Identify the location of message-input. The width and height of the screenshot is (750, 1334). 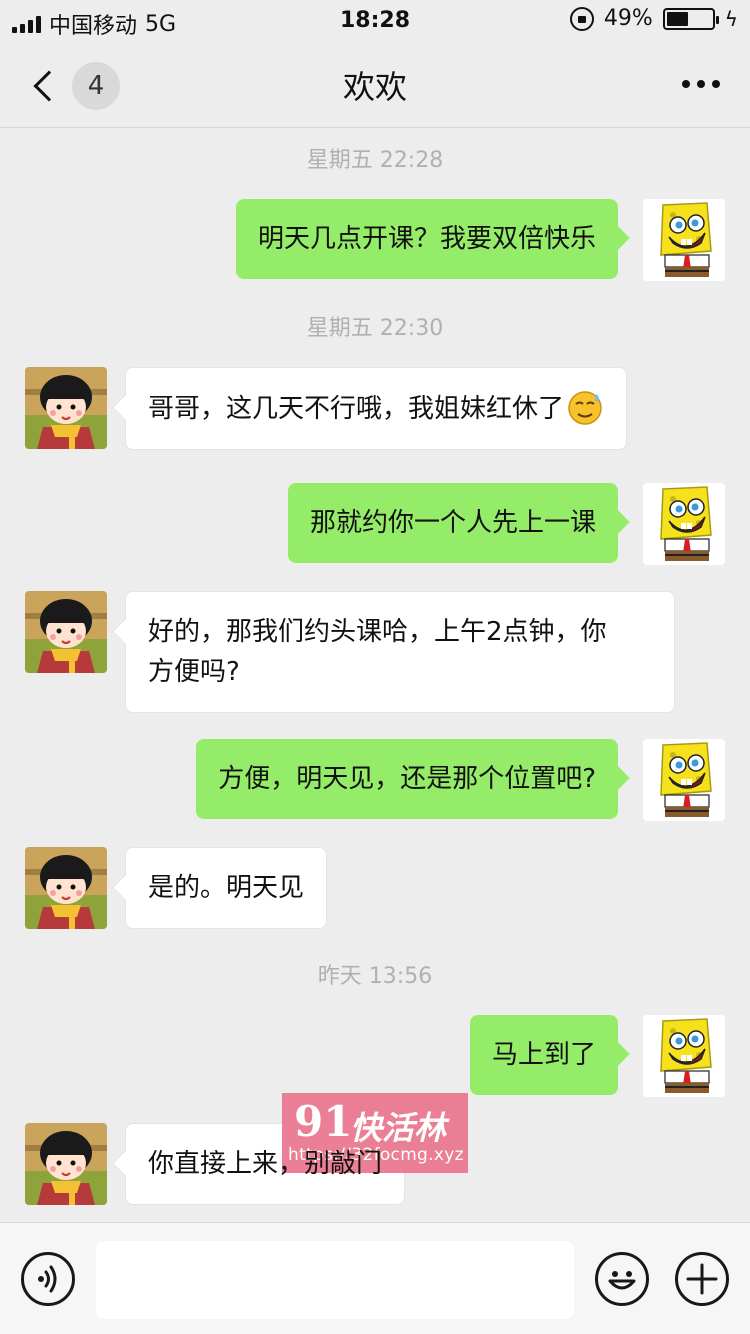
(335, 1280).